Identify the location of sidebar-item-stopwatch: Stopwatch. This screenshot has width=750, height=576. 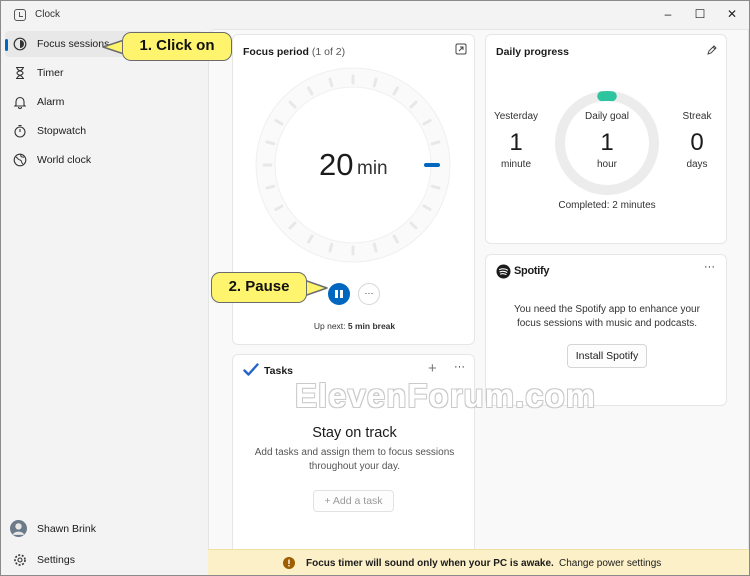
(104, 131).